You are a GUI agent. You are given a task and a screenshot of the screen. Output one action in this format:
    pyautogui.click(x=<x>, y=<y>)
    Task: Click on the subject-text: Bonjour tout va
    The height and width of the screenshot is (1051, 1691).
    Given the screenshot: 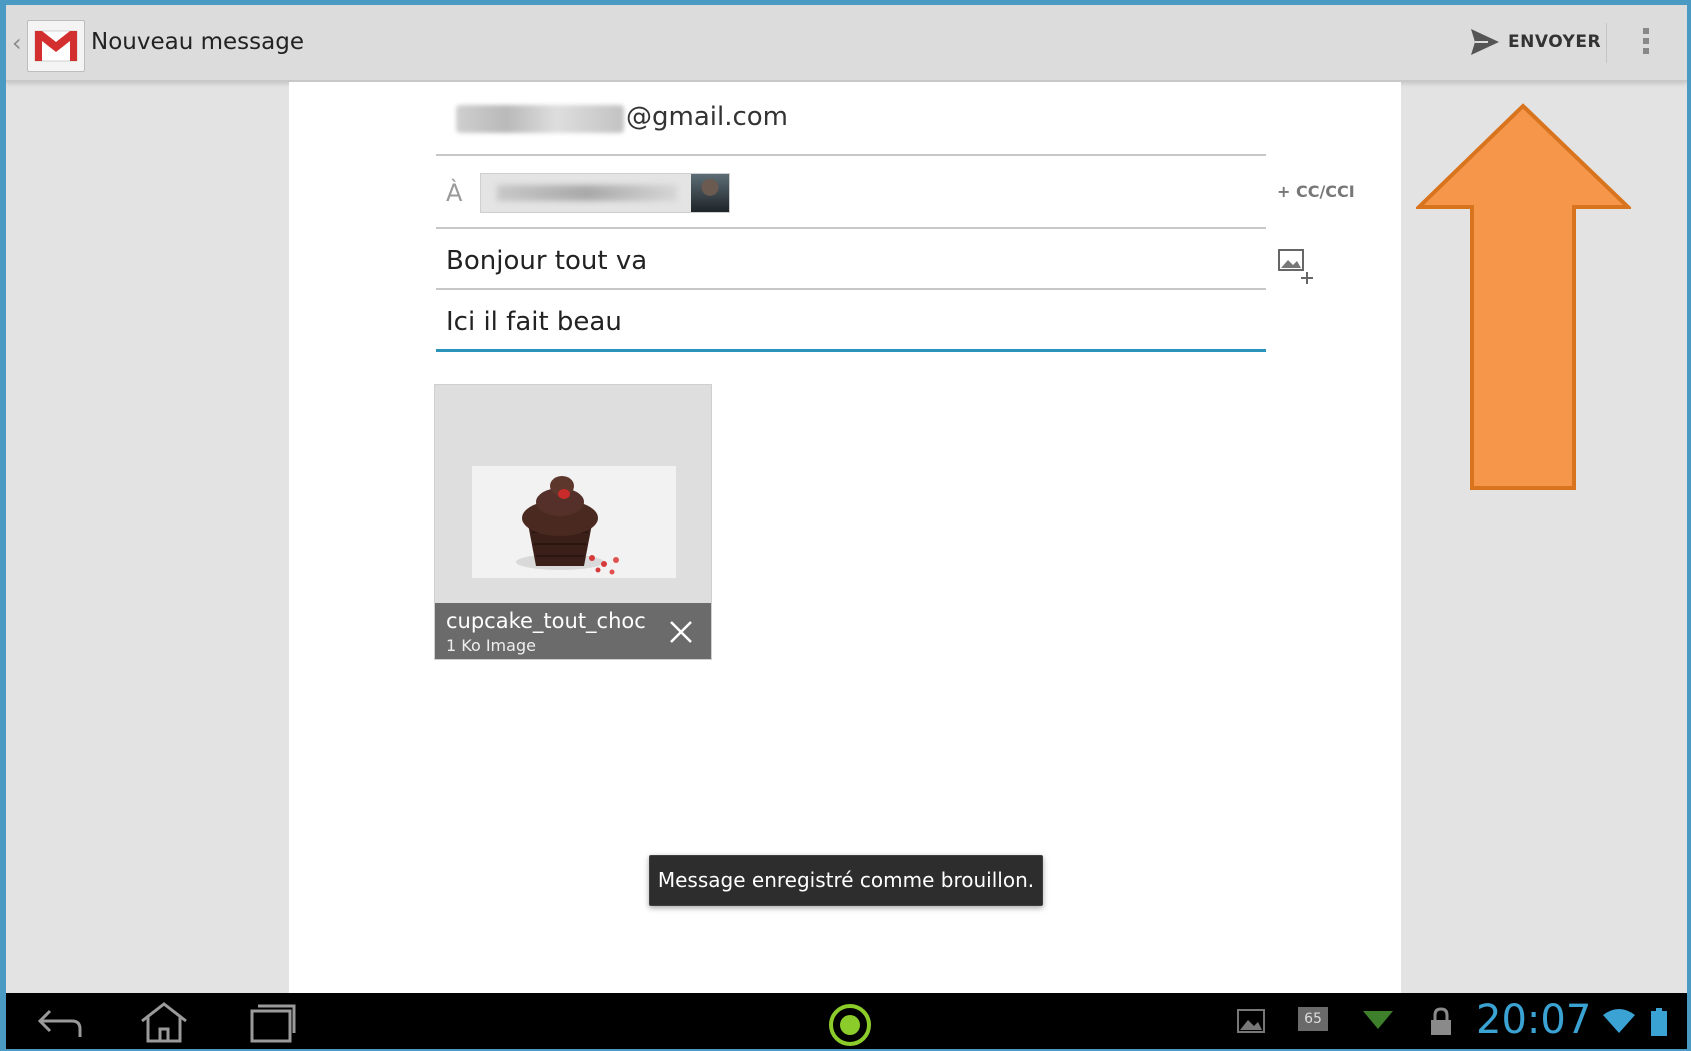 What is the action you would take?
    pyautogui.click(x=547, y=261)
    